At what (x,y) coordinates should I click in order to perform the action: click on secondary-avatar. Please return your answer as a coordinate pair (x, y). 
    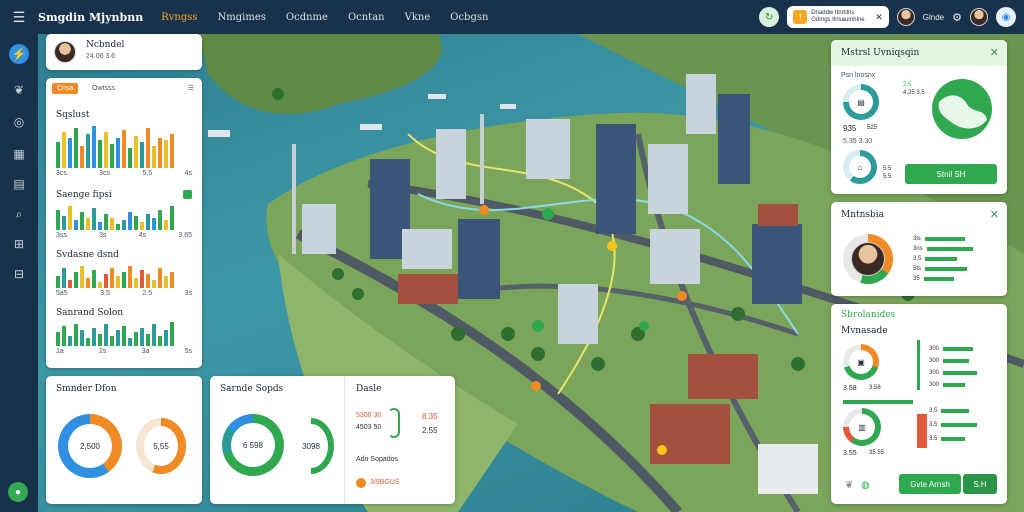
    Looking at the image, I should click on (979, 17).